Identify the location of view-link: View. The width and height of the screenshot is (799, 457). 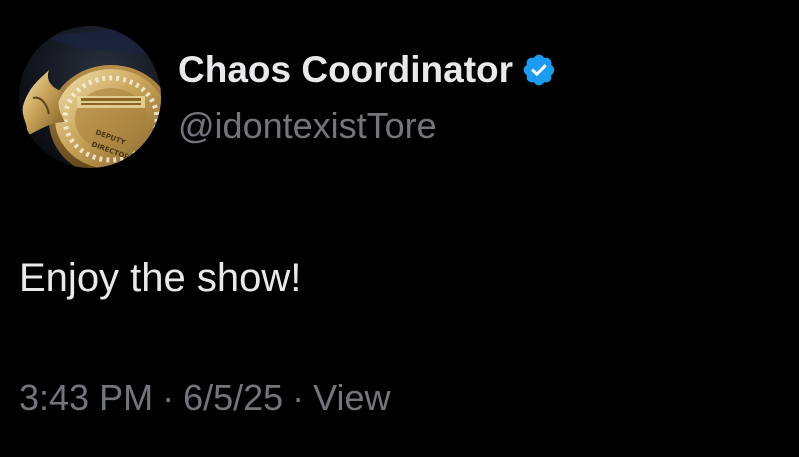
(351, 397).